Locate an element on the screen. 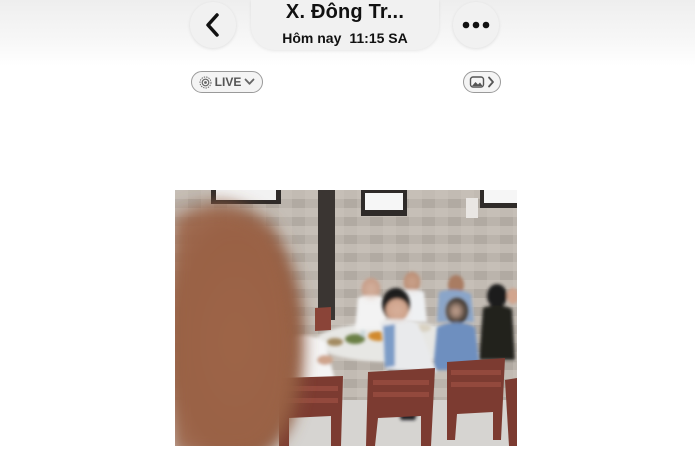 The image size is (695, 450). chevron-down-icon is located at coordinates (249, 81).